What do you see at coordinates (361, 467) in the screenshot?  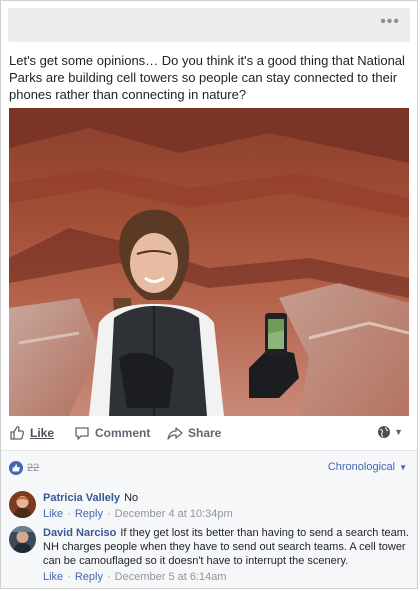 I see `sort-label: Chronological` at bounding box center [361, 467].